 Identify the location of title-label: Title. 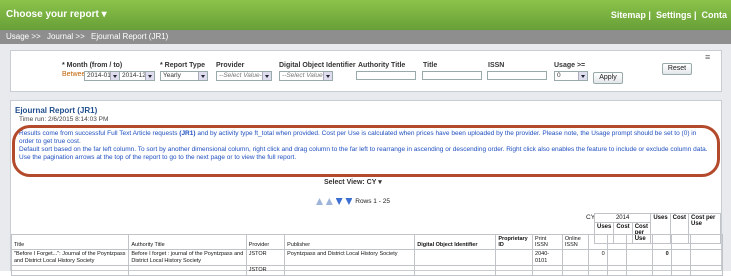
(430, 65).